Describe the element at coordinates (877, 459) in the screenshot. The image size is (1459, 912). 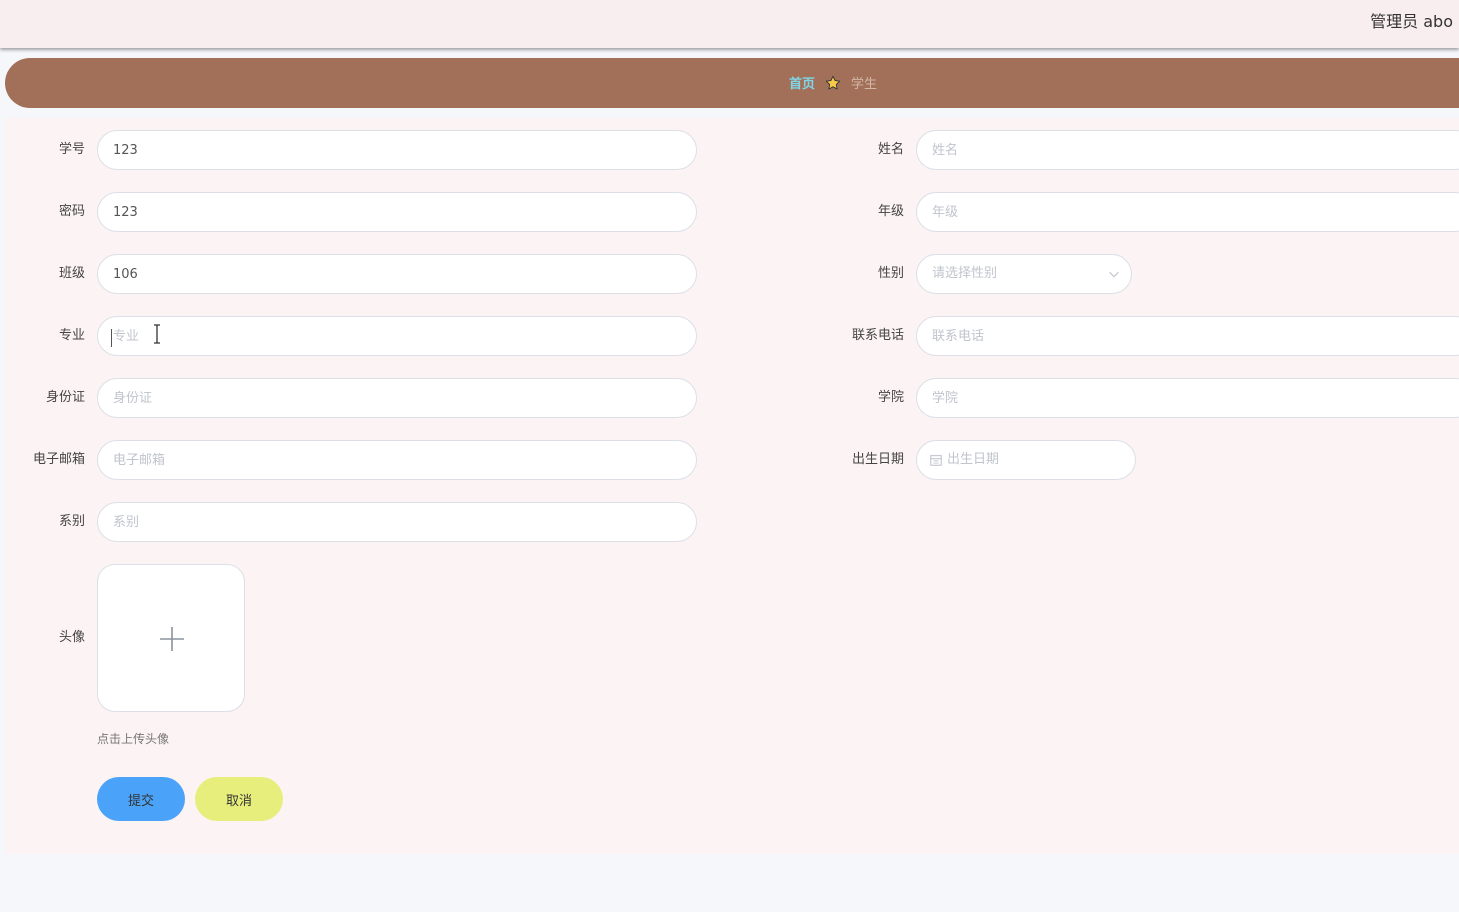
I see `birthdate-label: 出生日期` at that location.